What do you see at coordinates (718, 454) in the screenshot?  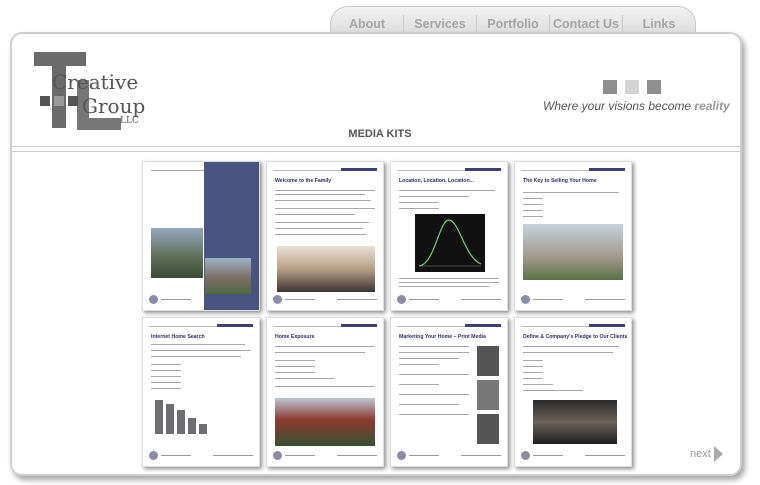 I see `arrow-right-icon` at bounding box center [718, 454].